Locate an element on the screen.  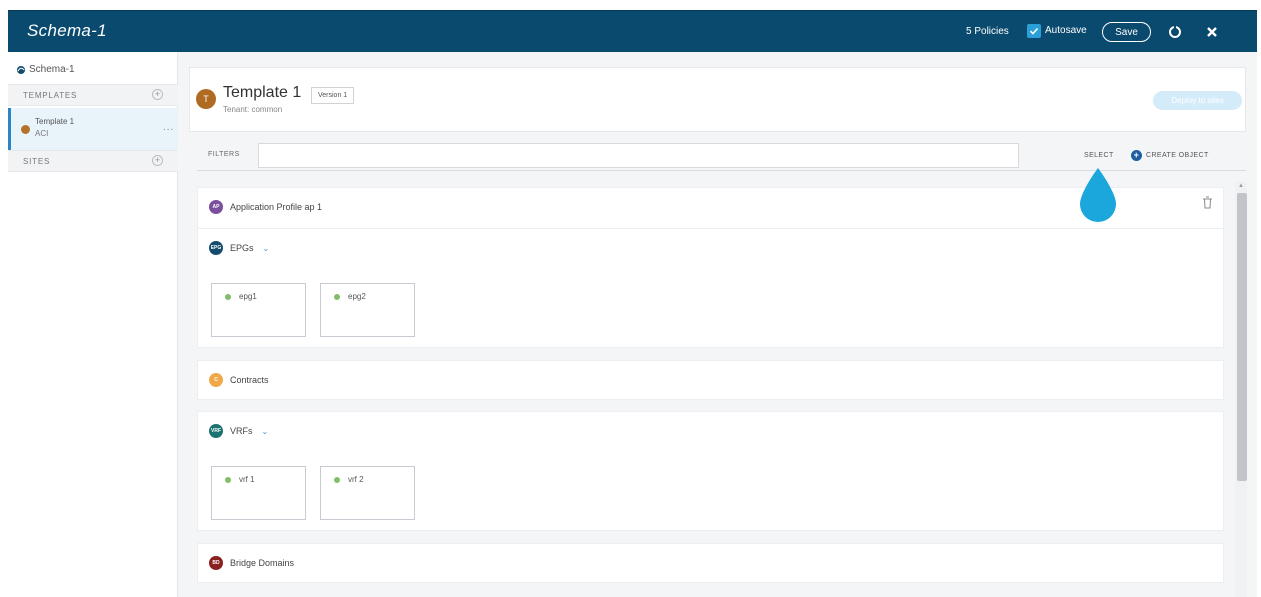
contracts-title: Contracts is located at coordinates (249, 380).